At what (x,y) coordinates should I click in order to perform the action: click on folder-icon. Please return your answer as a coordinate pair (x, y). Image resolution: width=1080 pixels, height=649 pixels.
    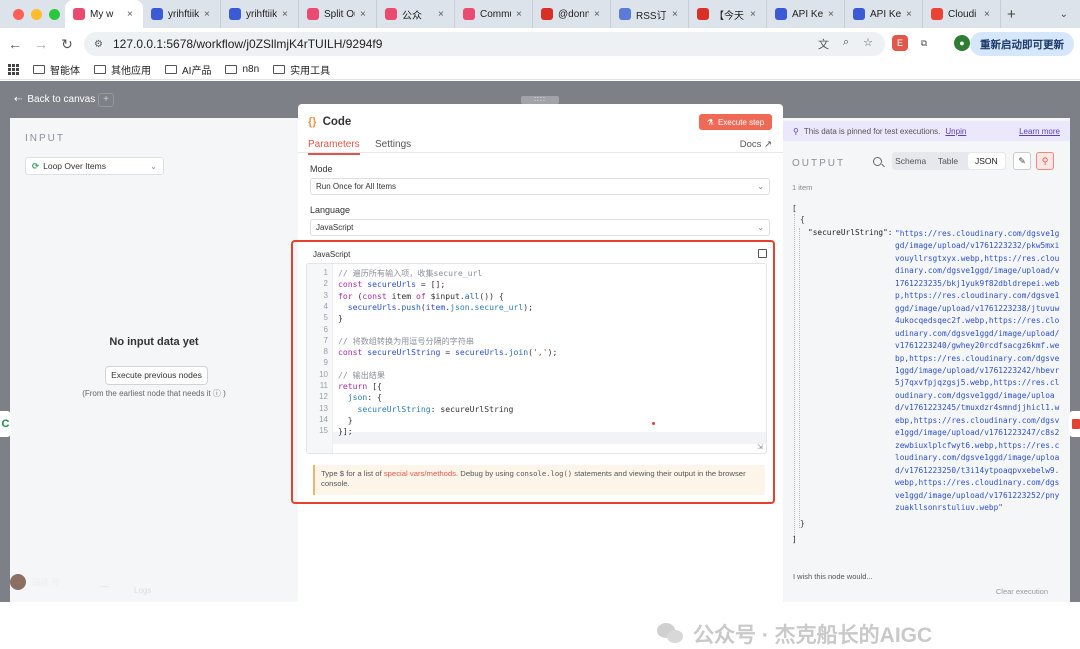
    Looking at the image, I should click on (171, 69).